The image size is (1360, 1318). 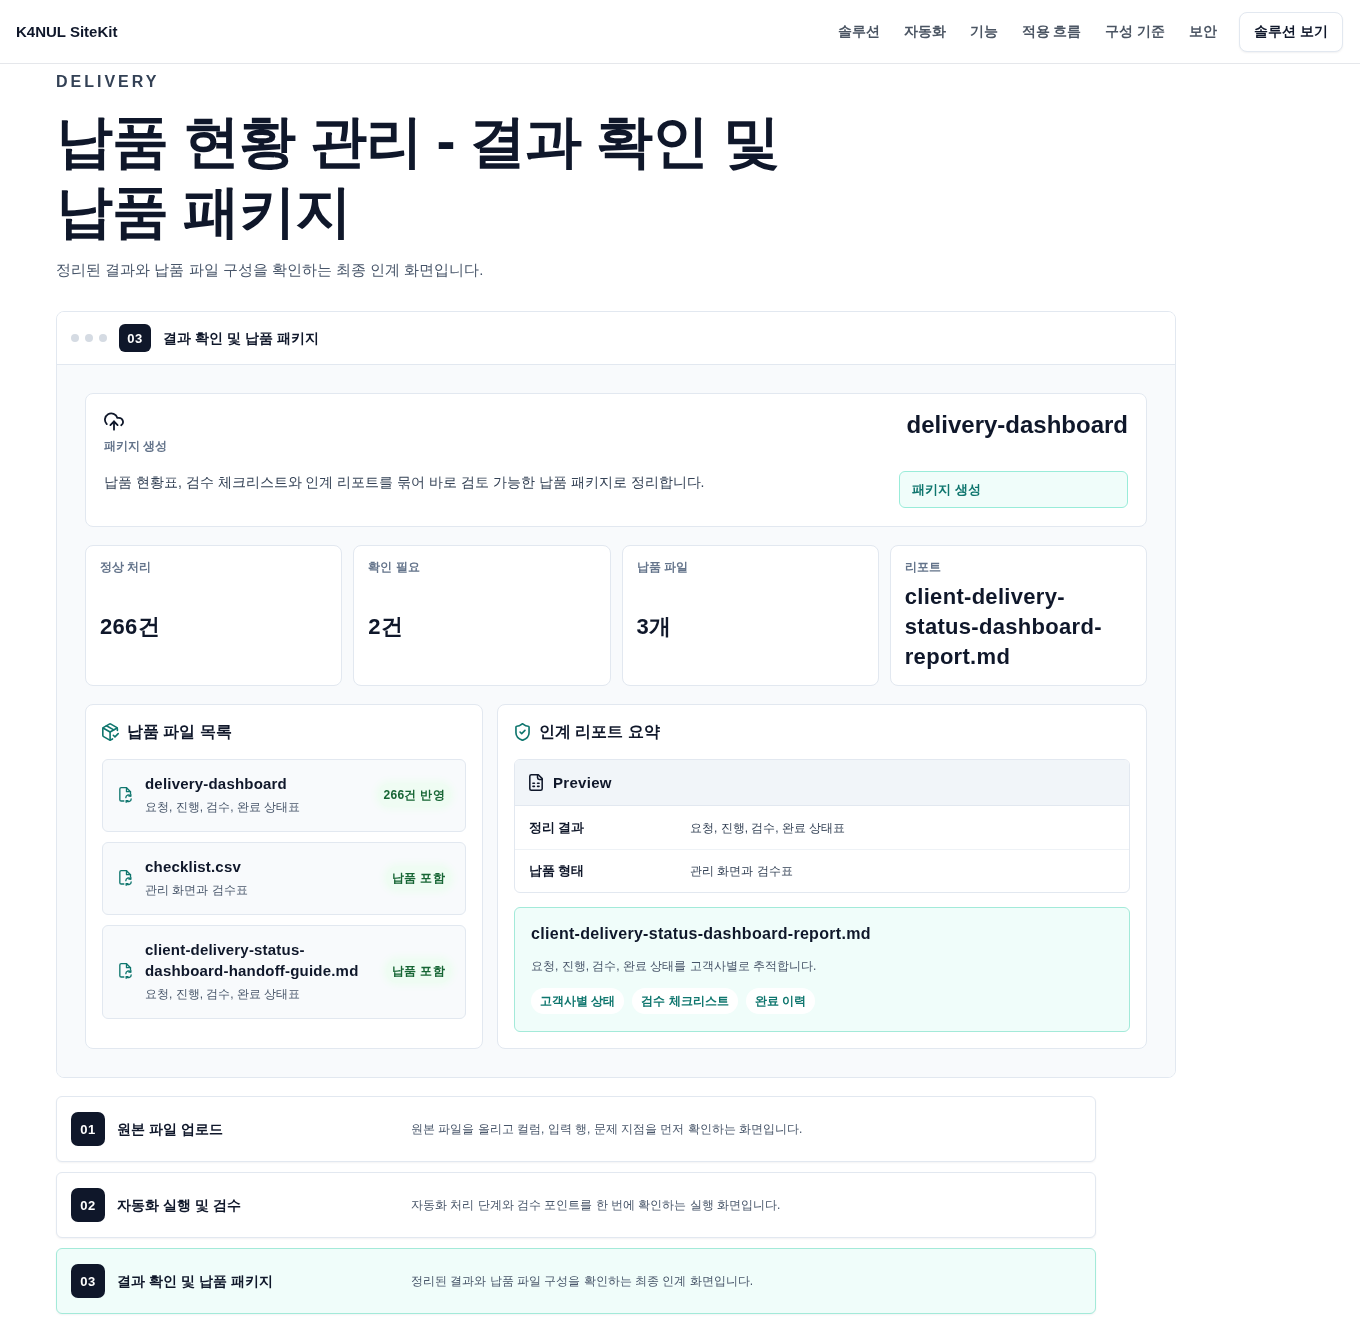 I want to click on stat-value: 2건, so click(x=386, y=627).